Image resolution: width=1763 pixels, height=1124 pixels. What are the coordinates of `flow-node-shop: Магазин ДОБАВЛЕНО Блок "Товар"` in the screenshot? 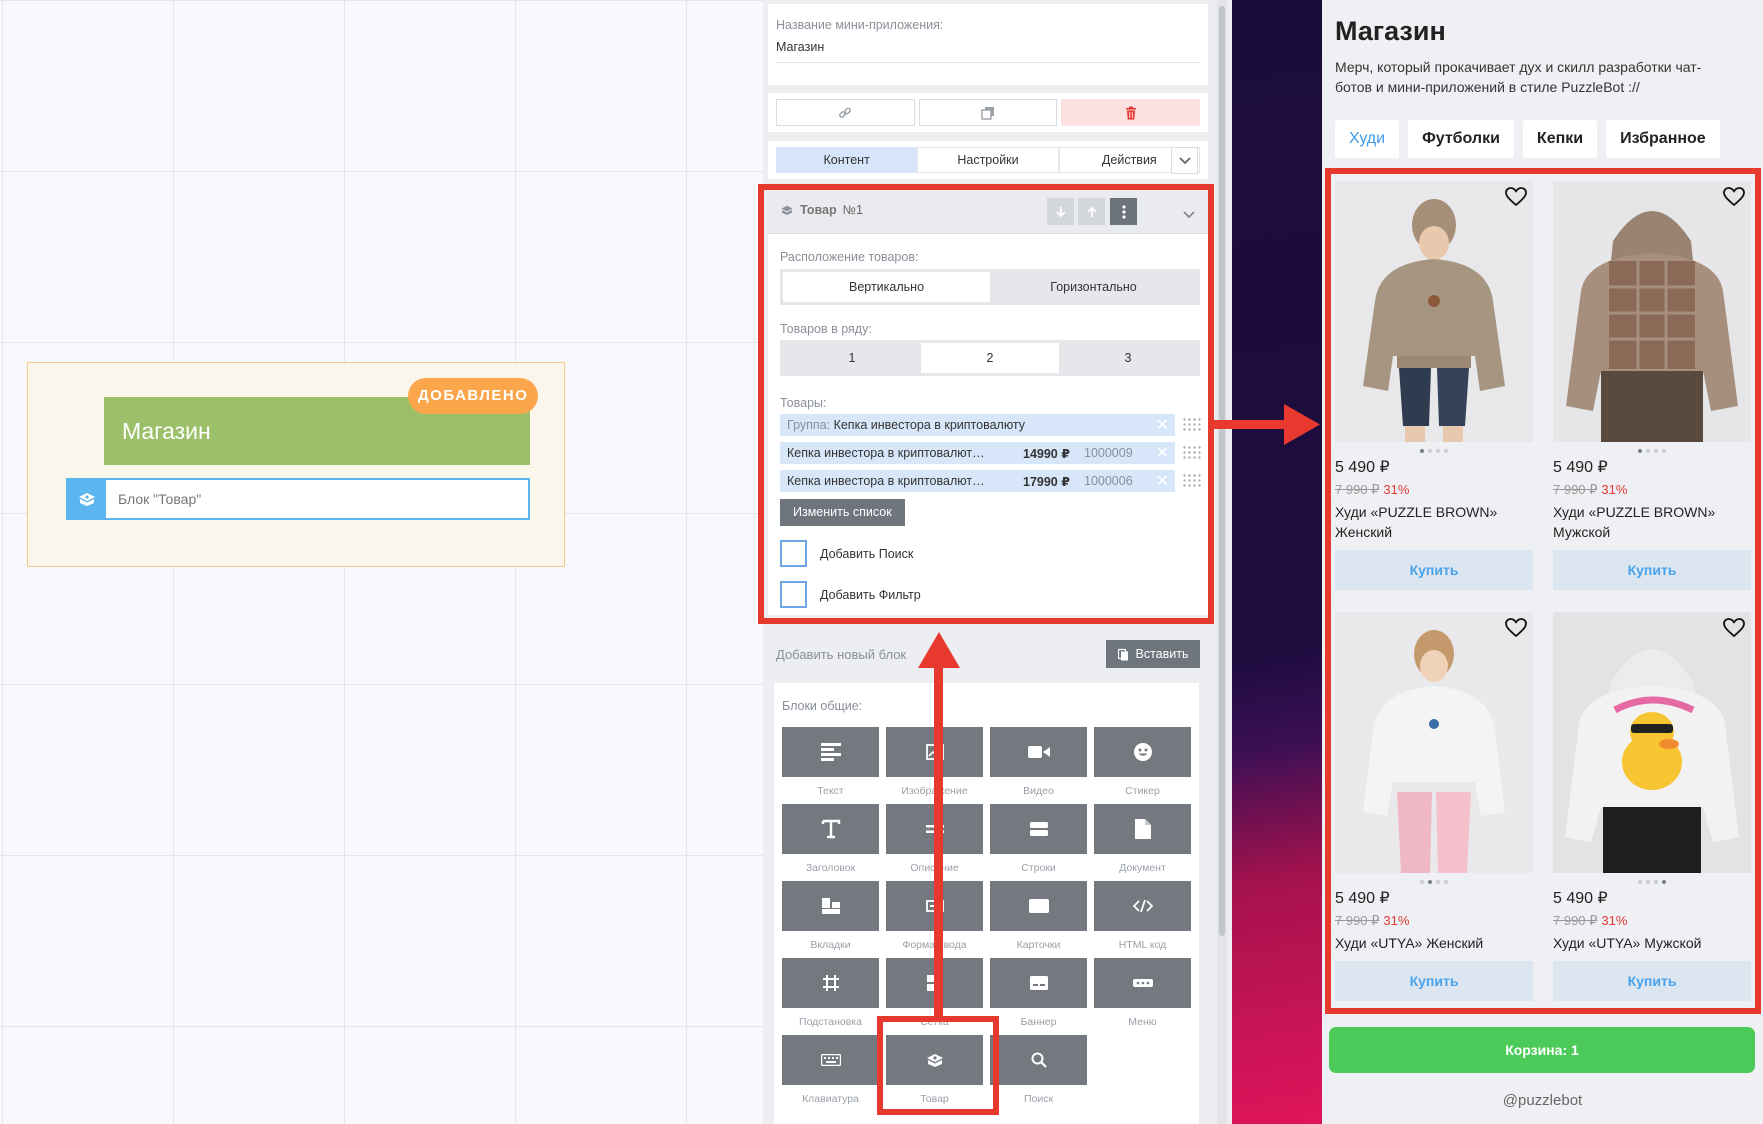 It's located at (296, 464).